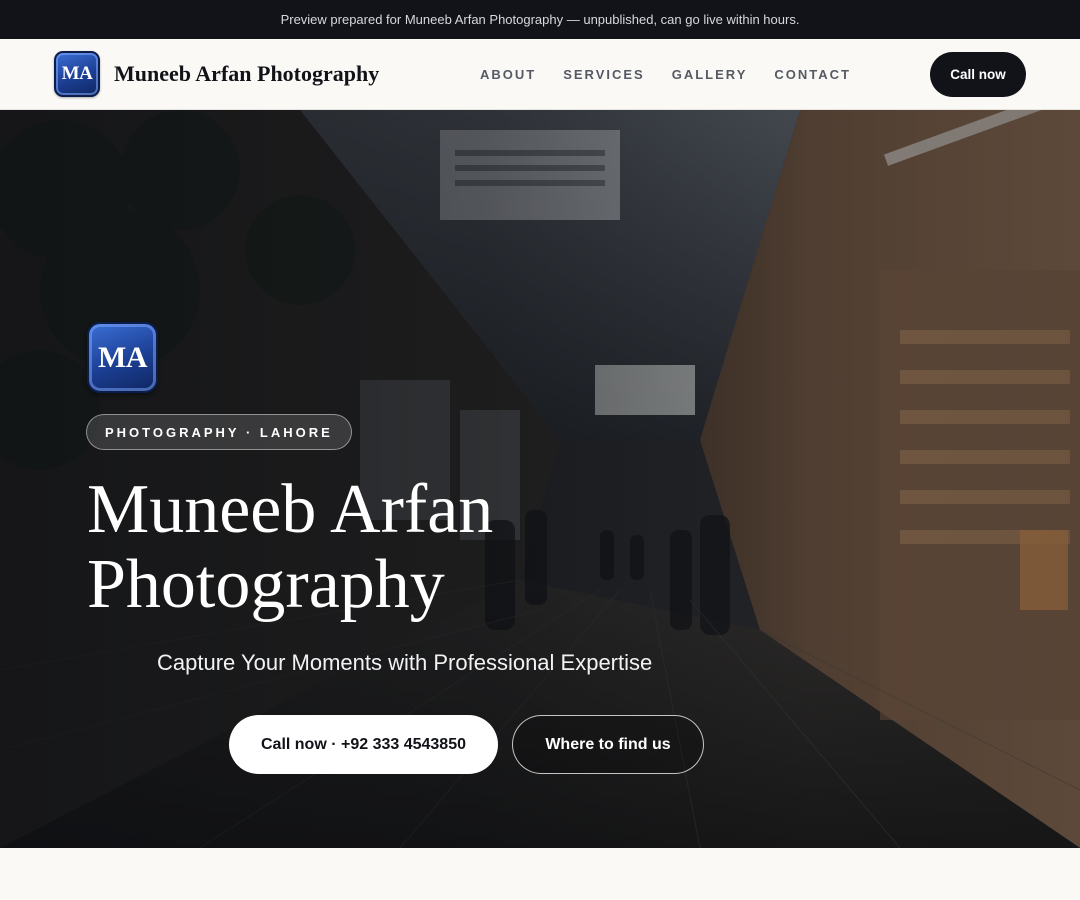 The height and width of the screenshot is (900, 1080). What do you see at coordinates (812, 74) in the screenshot?
I see `nav-link-contact: CONTACT` at bounding box center [812, 74].